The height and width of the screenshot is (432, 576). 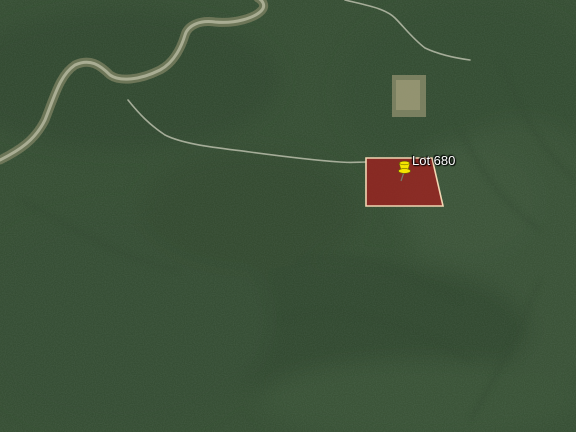 What do you see at coordinates (408, 95) in the screenshot?
I see `clearing-inner` at bounding box center [408, 95].